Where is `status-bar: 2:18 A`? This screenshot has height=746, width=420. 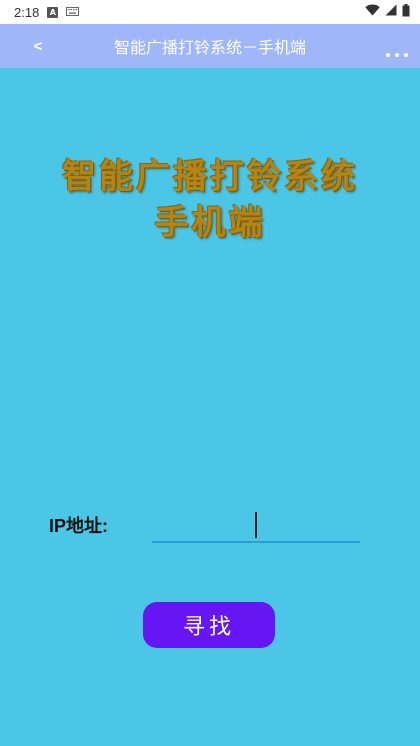 status-bar: 2:18 A is located at coordinates (210, 12).